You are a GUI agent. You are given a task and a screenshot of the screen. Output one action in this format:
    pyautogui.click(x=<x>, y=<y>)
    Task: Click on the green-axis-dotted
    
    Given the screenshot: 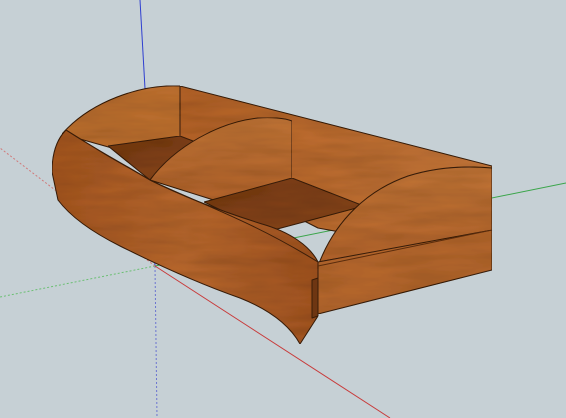 What is the action you would take?
    pyautogui.click(x=78, y=281)
    